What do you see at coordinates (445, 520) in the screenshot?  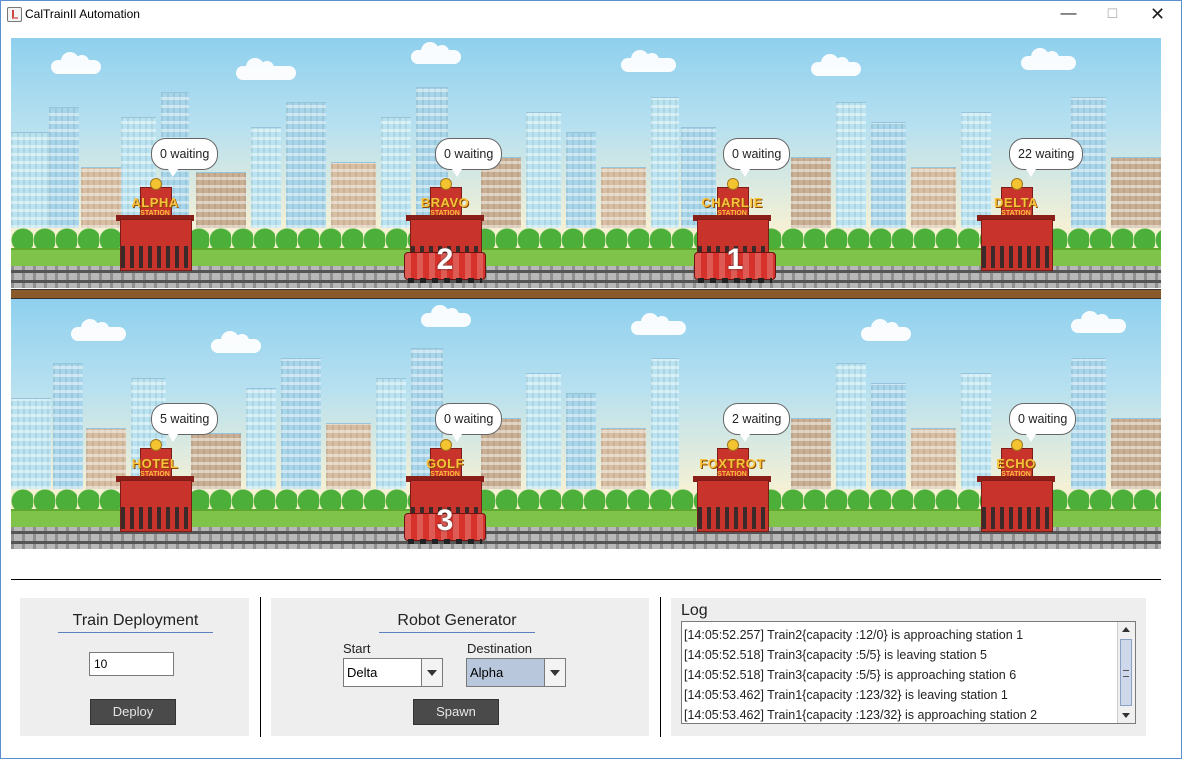 I see `train-number: 3` at bounding box center [445, 520].